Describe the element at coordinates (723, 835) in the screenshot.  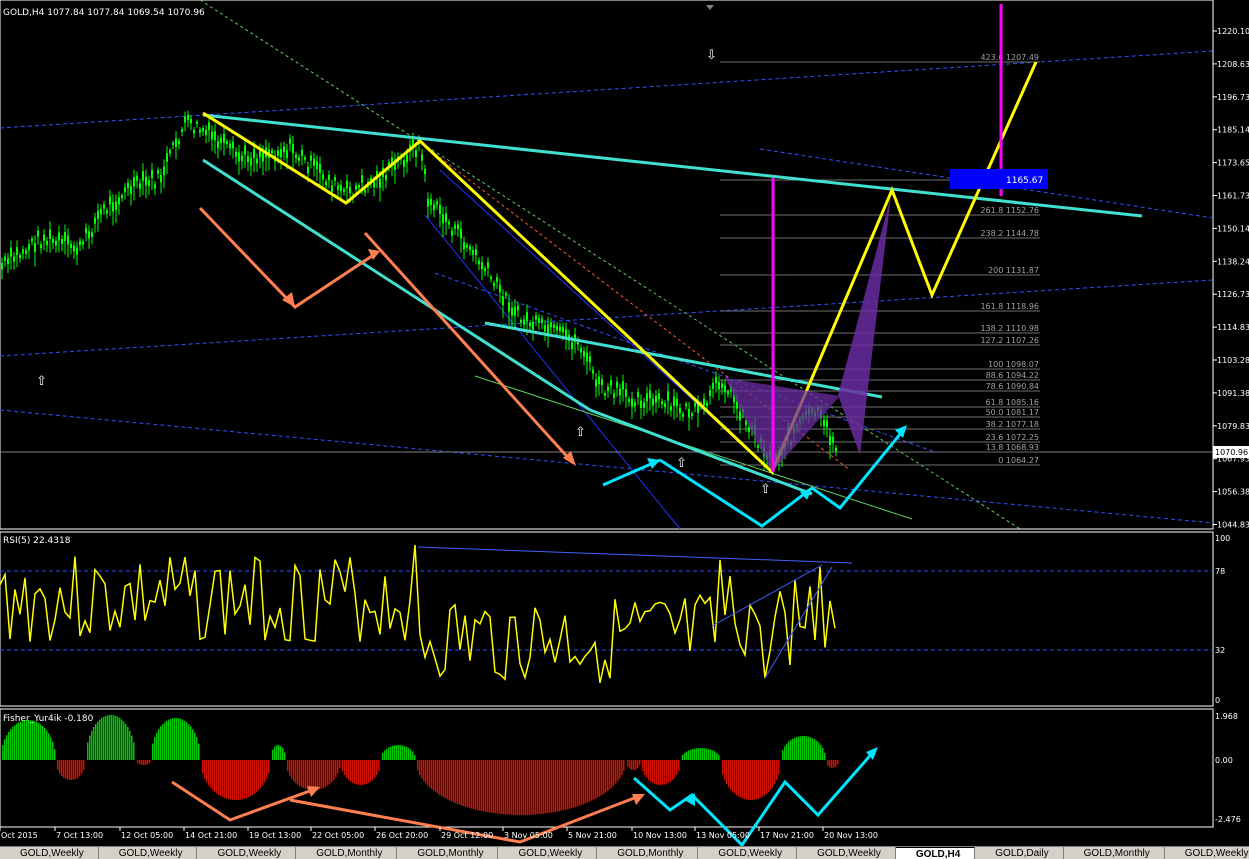
I see `time-tick-label: 13 Nov 05:00` at that location.